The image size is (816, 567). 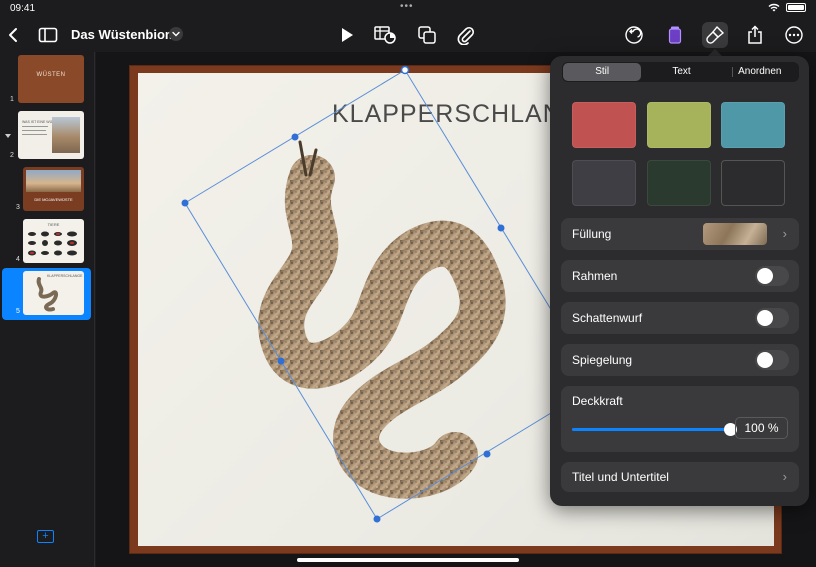 What do you see at coordinates (408, 560) in the screenshot?
I see `home-indicator` at bounding box center [408, 560].